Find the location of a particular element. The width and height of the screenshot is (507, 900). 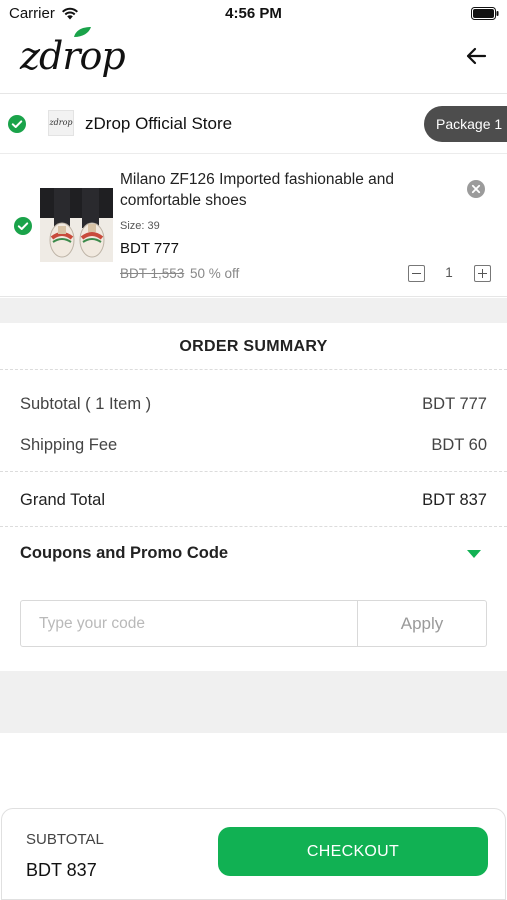

quantity-increase-button is located at coordinates (482, 273).